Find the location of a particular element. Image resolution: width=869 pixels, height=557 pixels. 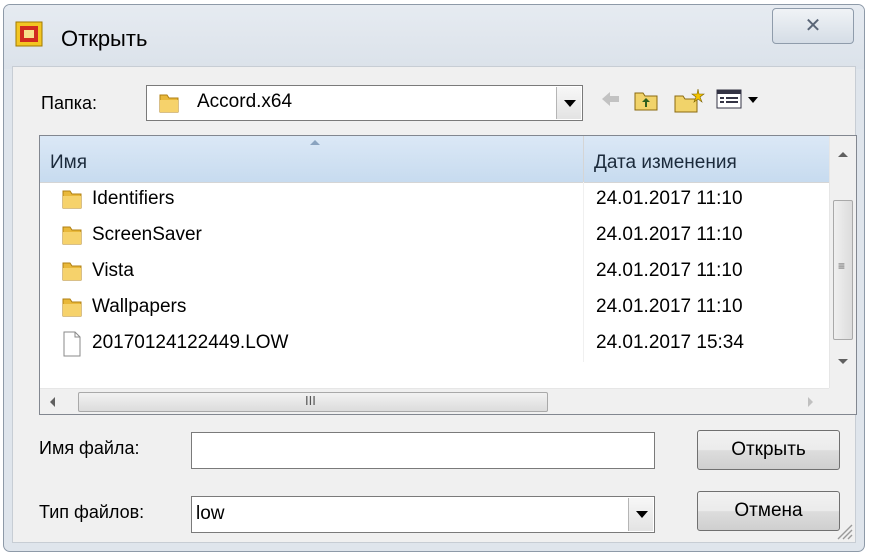

scroll-up-icon is located at coordinates (843, 154).